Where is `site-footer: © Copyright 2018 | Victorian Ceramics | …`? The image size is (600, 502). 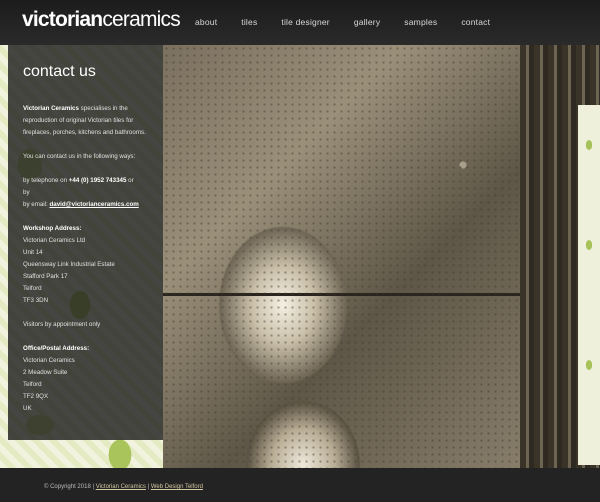
site-footer: © Copyright 2018 | Victorian Ceramics | … is located at coordinates (300, 485).